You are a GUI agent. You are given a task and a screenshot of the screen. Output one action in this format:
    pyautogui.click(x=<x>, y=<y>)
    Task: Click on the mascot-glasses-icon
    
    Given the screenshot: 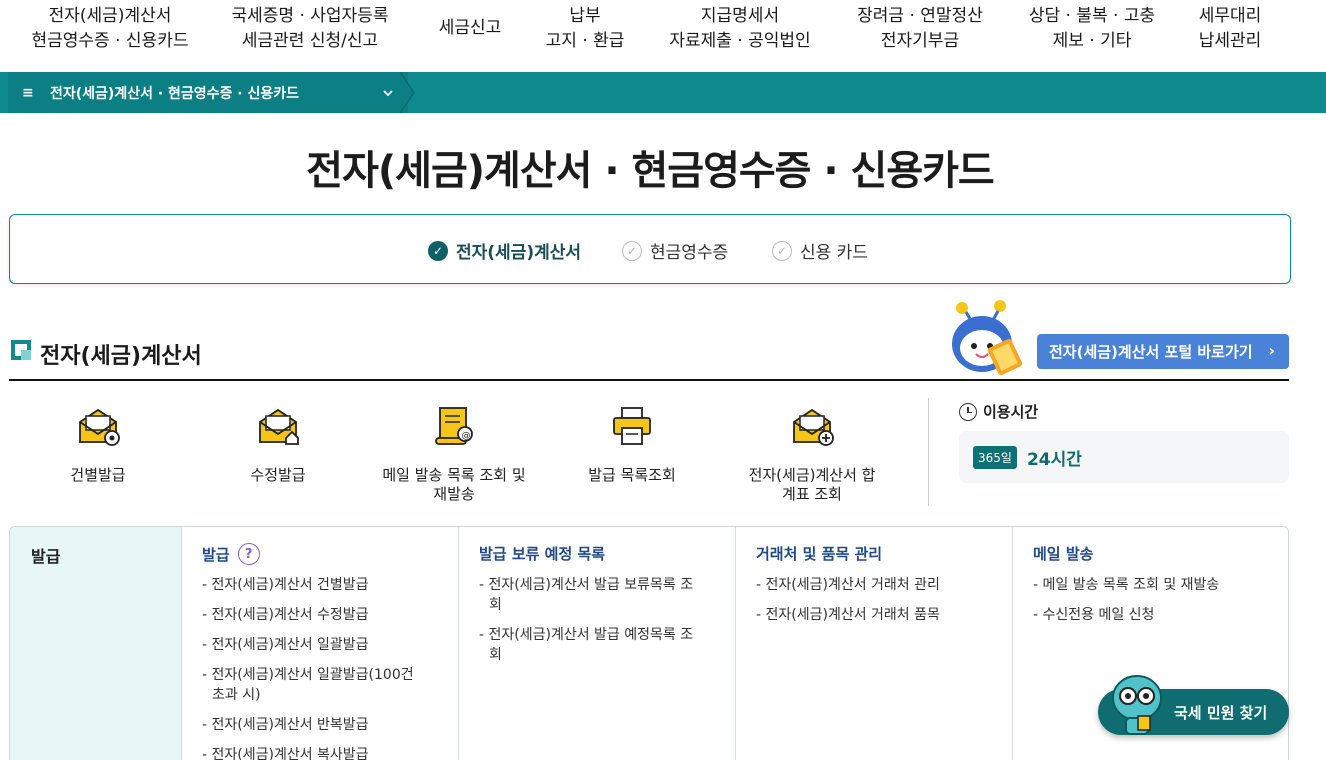 What is the action you would take?
    pyautogui.click(x=1137, y=705)
    